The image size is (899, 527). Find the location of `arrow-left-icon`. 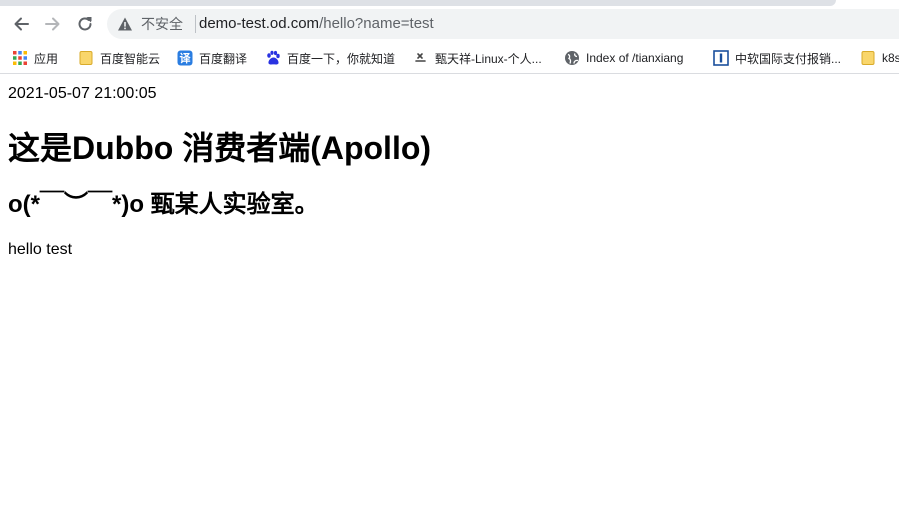

arrow-left-icon is located at coordinates (21, 24).